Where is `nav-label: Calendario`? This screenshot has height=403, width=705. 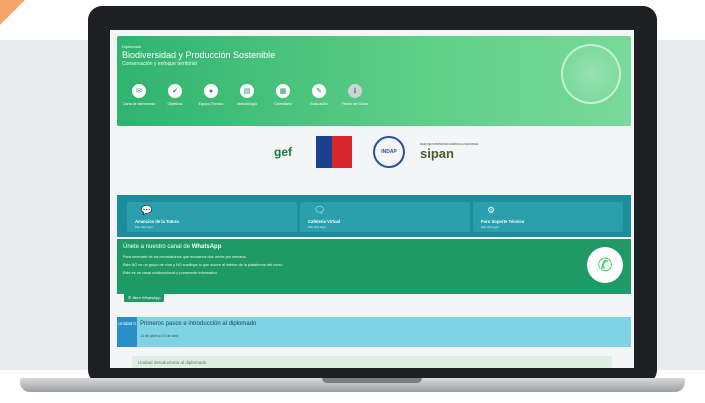 nav-label: Calendario is located at coordinates (283, 104).